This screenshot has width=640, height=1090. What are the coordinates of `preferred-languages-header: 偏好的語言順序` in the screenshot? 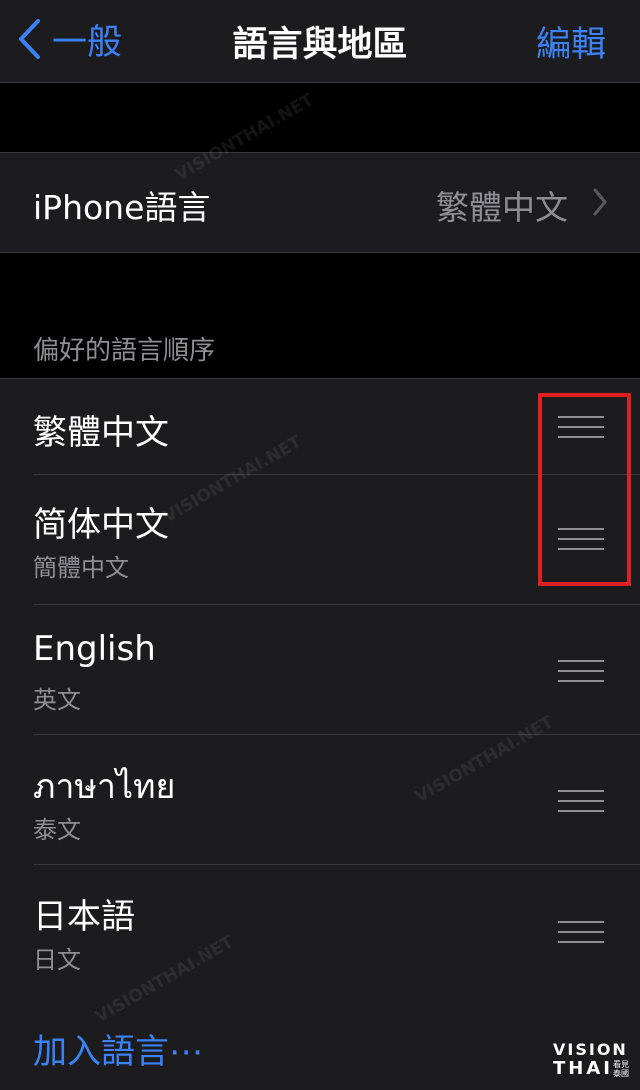 It's located at (124, 351).